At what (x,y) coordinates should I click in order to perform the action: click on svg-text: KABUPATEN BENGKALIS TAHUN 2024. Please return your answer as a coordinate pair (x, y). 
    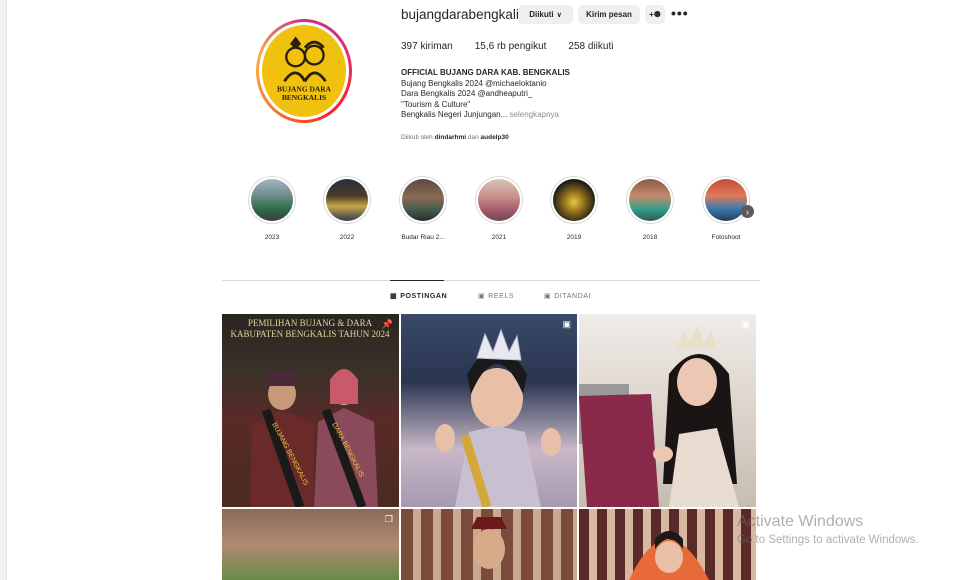
    Looking at the image, I should click on (310, 334).